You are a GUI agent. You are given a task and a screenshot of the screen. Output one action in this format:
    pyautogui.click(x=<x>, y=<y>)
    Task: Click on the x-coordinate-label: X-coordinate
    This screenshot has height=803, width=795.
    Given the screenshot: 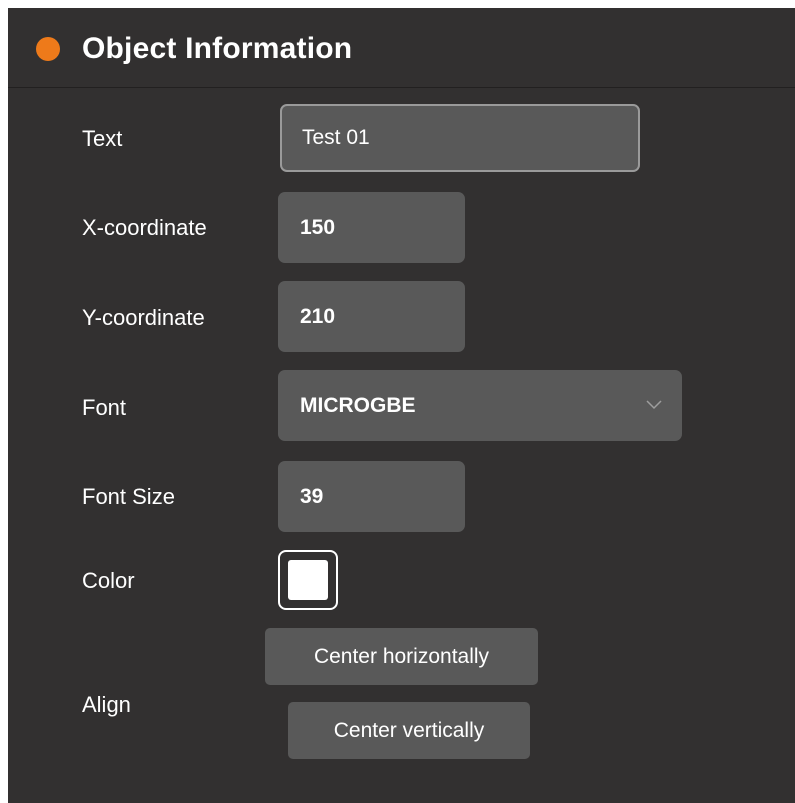 What is the action you would take?
    pyautogui.click(x=144, y=227)
    